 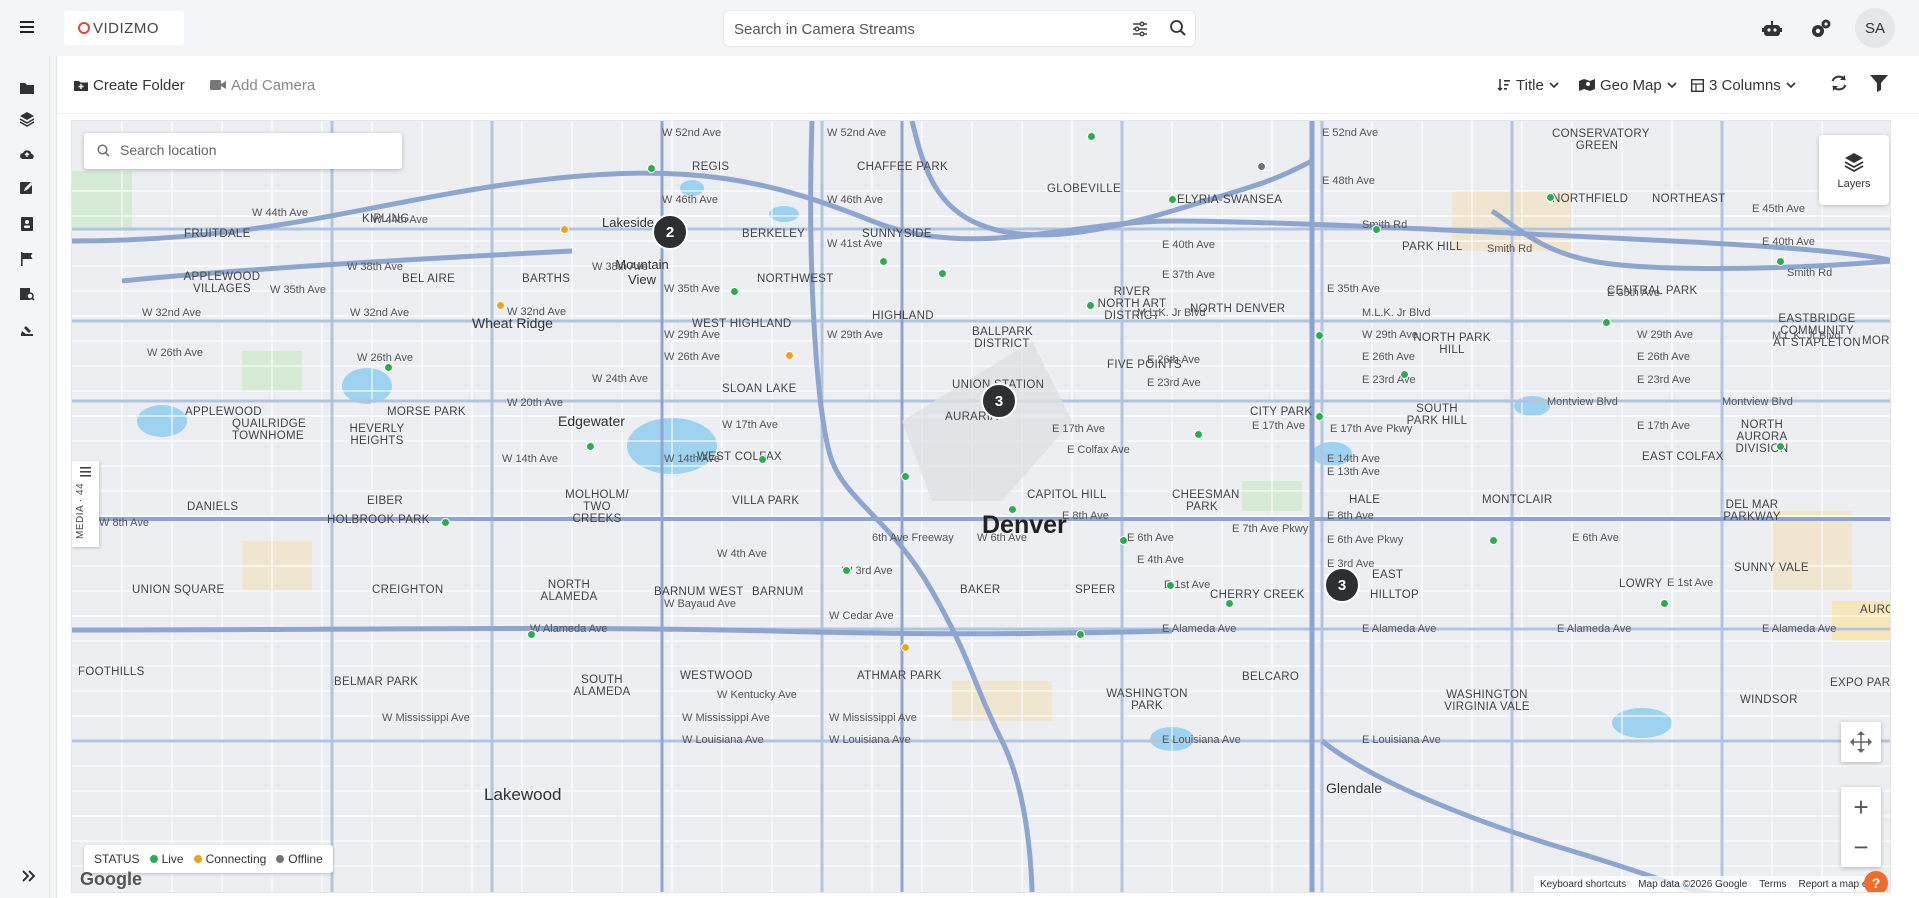 I want to click on street-label: W Mississippi Ave, so click(x=426, y=718).